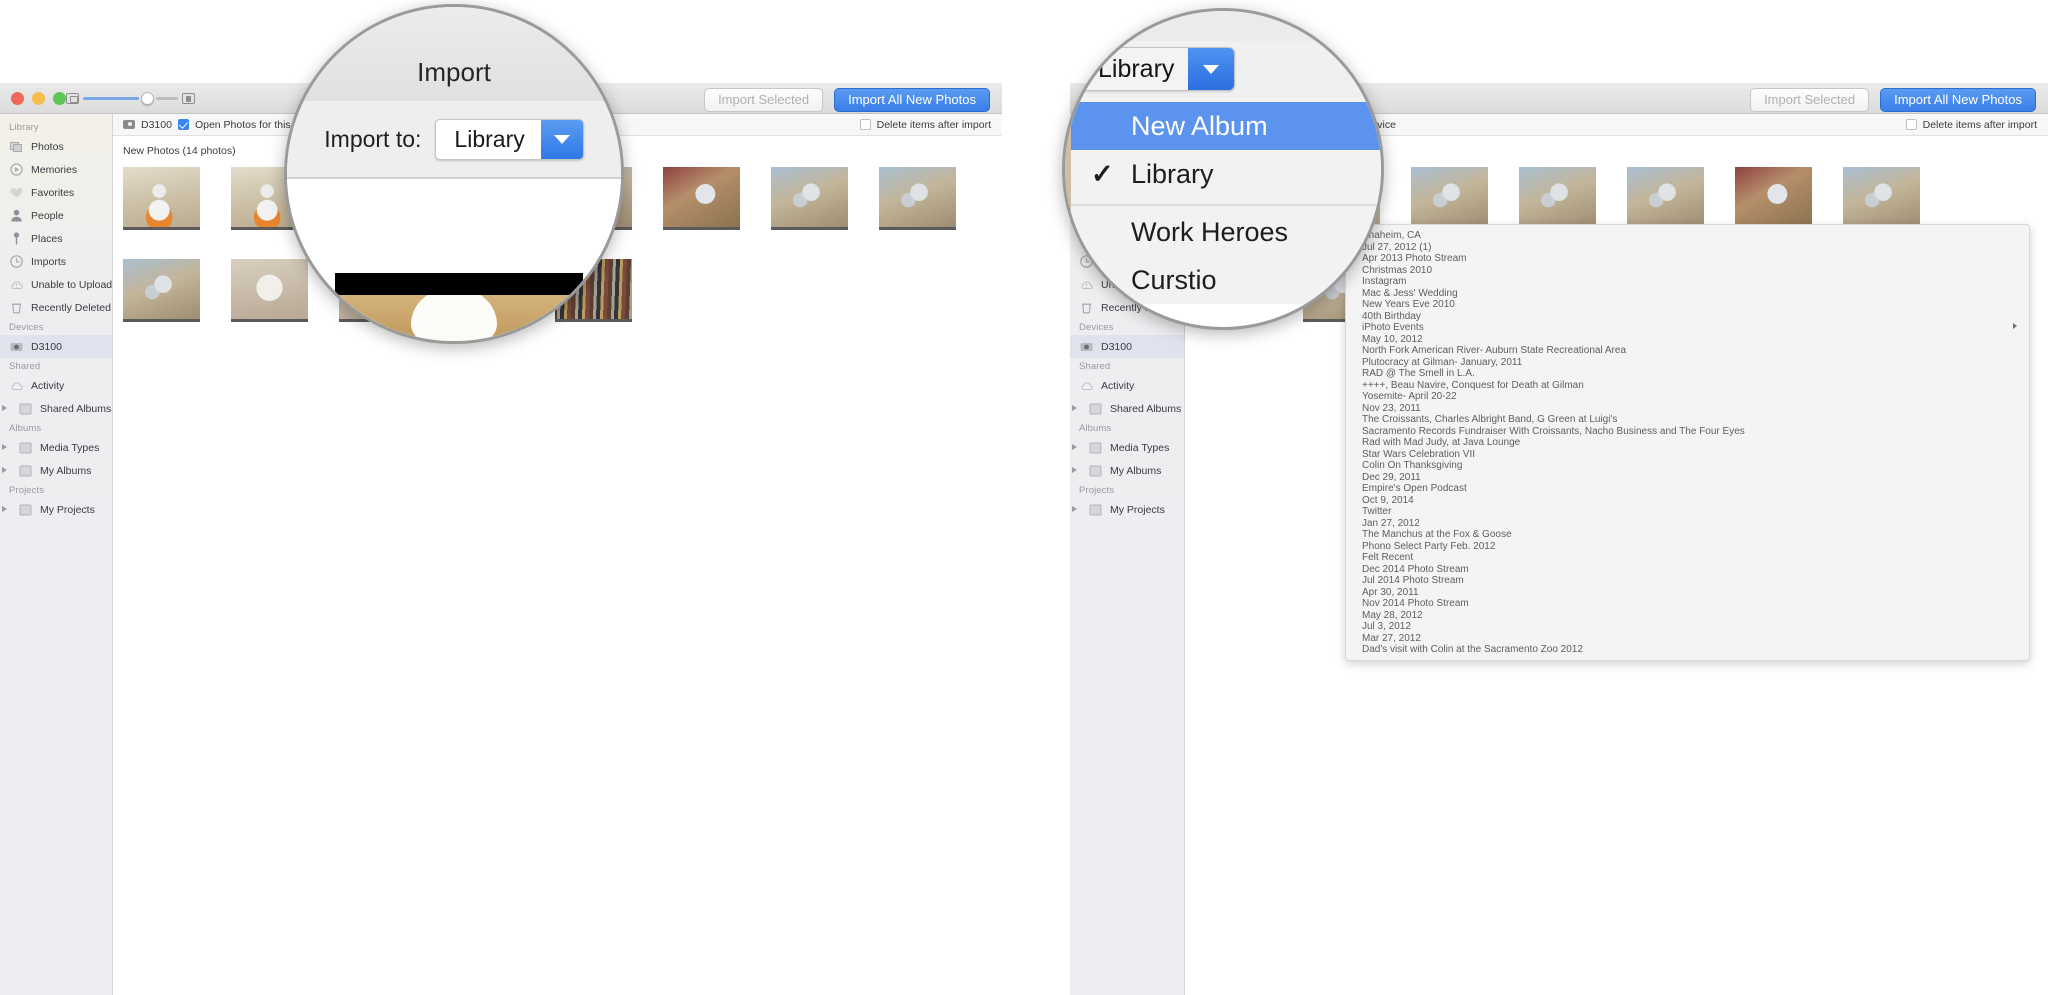 The height and width of the screenshot is (995, 2048). Describe the element at coordinates (1226, 174) in the screenshot. I see `menu-item-library: Library` at that location.